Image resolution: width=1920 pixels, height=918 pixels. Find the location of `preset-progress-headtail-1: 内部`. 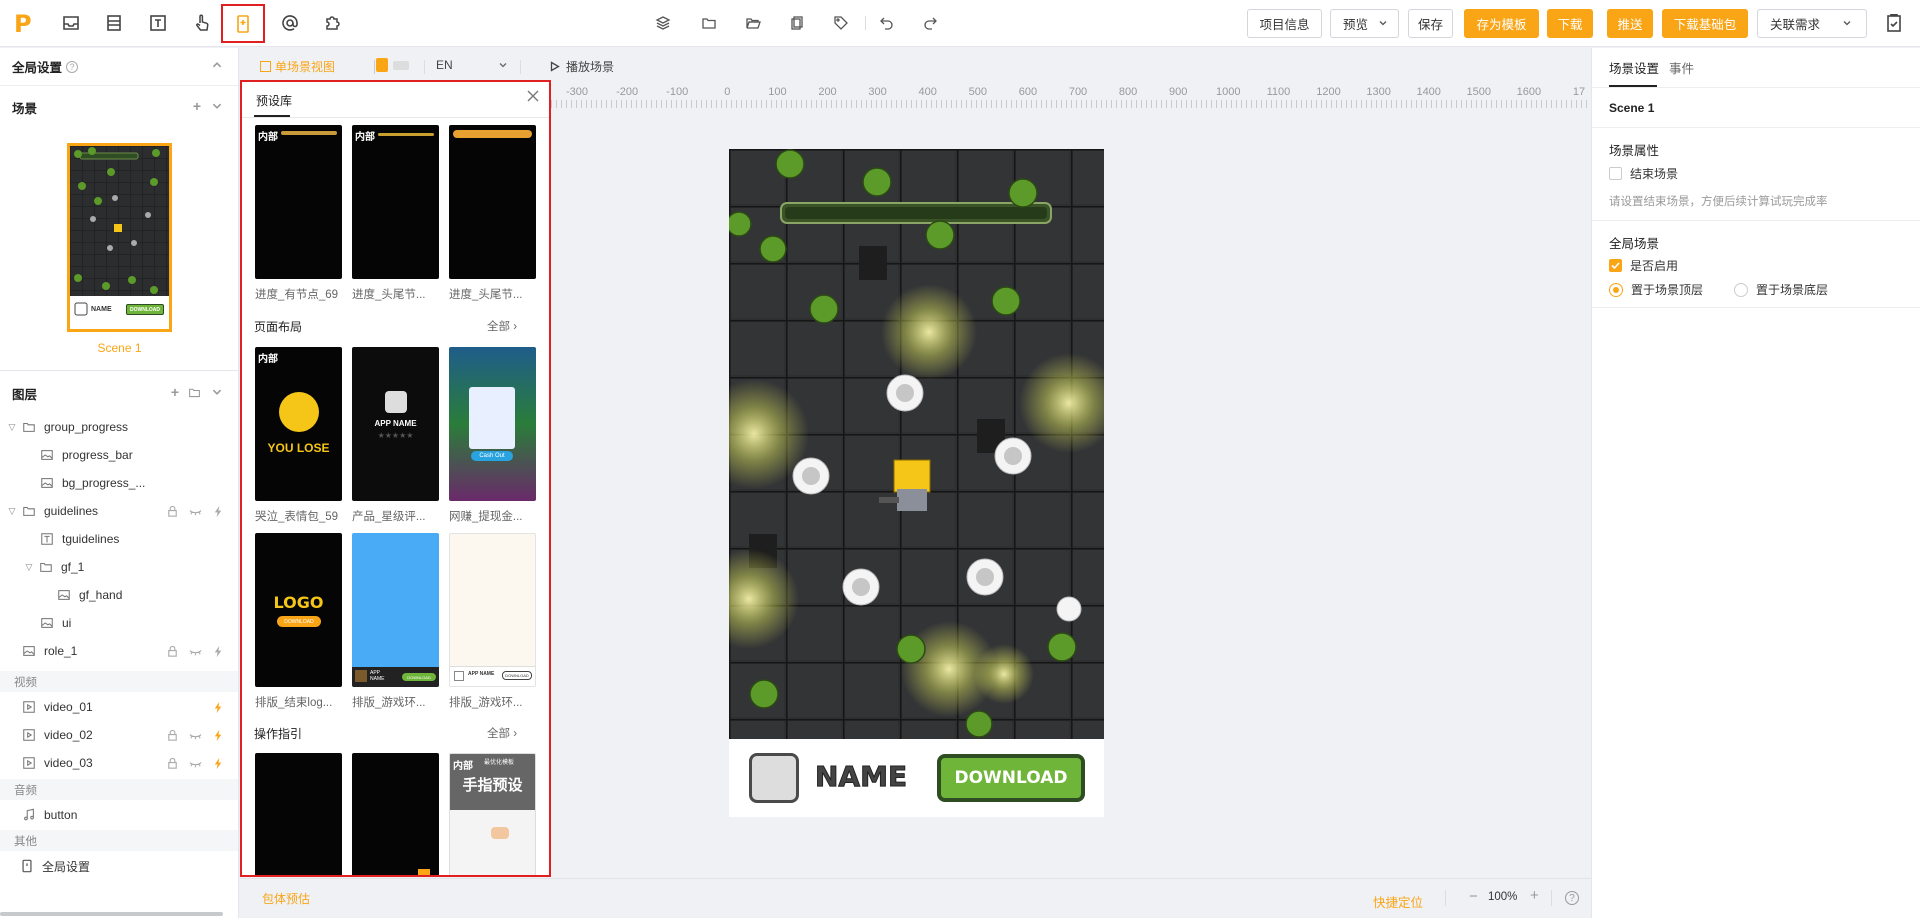

preset-progress-headtail-1: 内部 is located at coordinates (395, 202).